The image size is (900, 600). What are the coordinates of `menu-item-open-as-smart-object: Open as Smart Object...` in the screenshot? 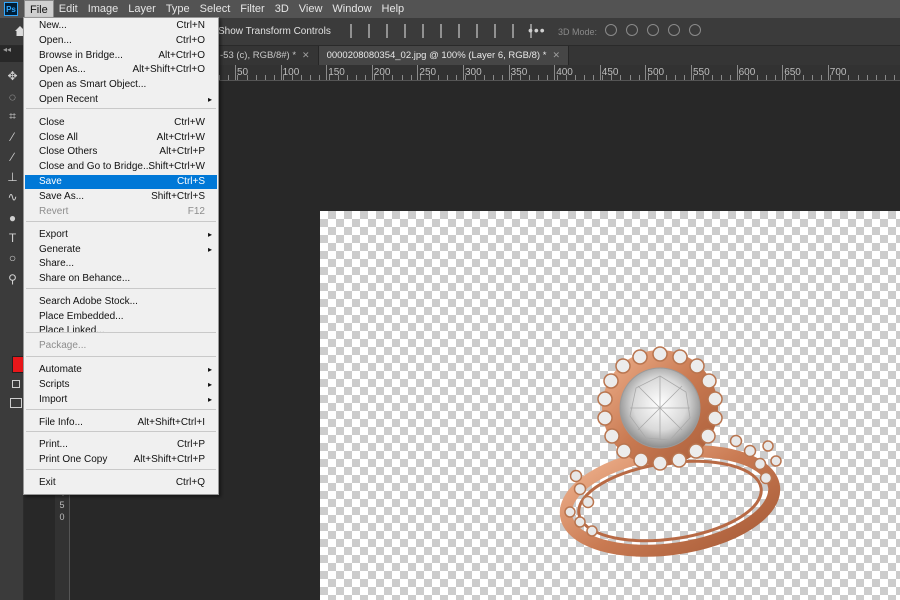 It's located at (121, 85).